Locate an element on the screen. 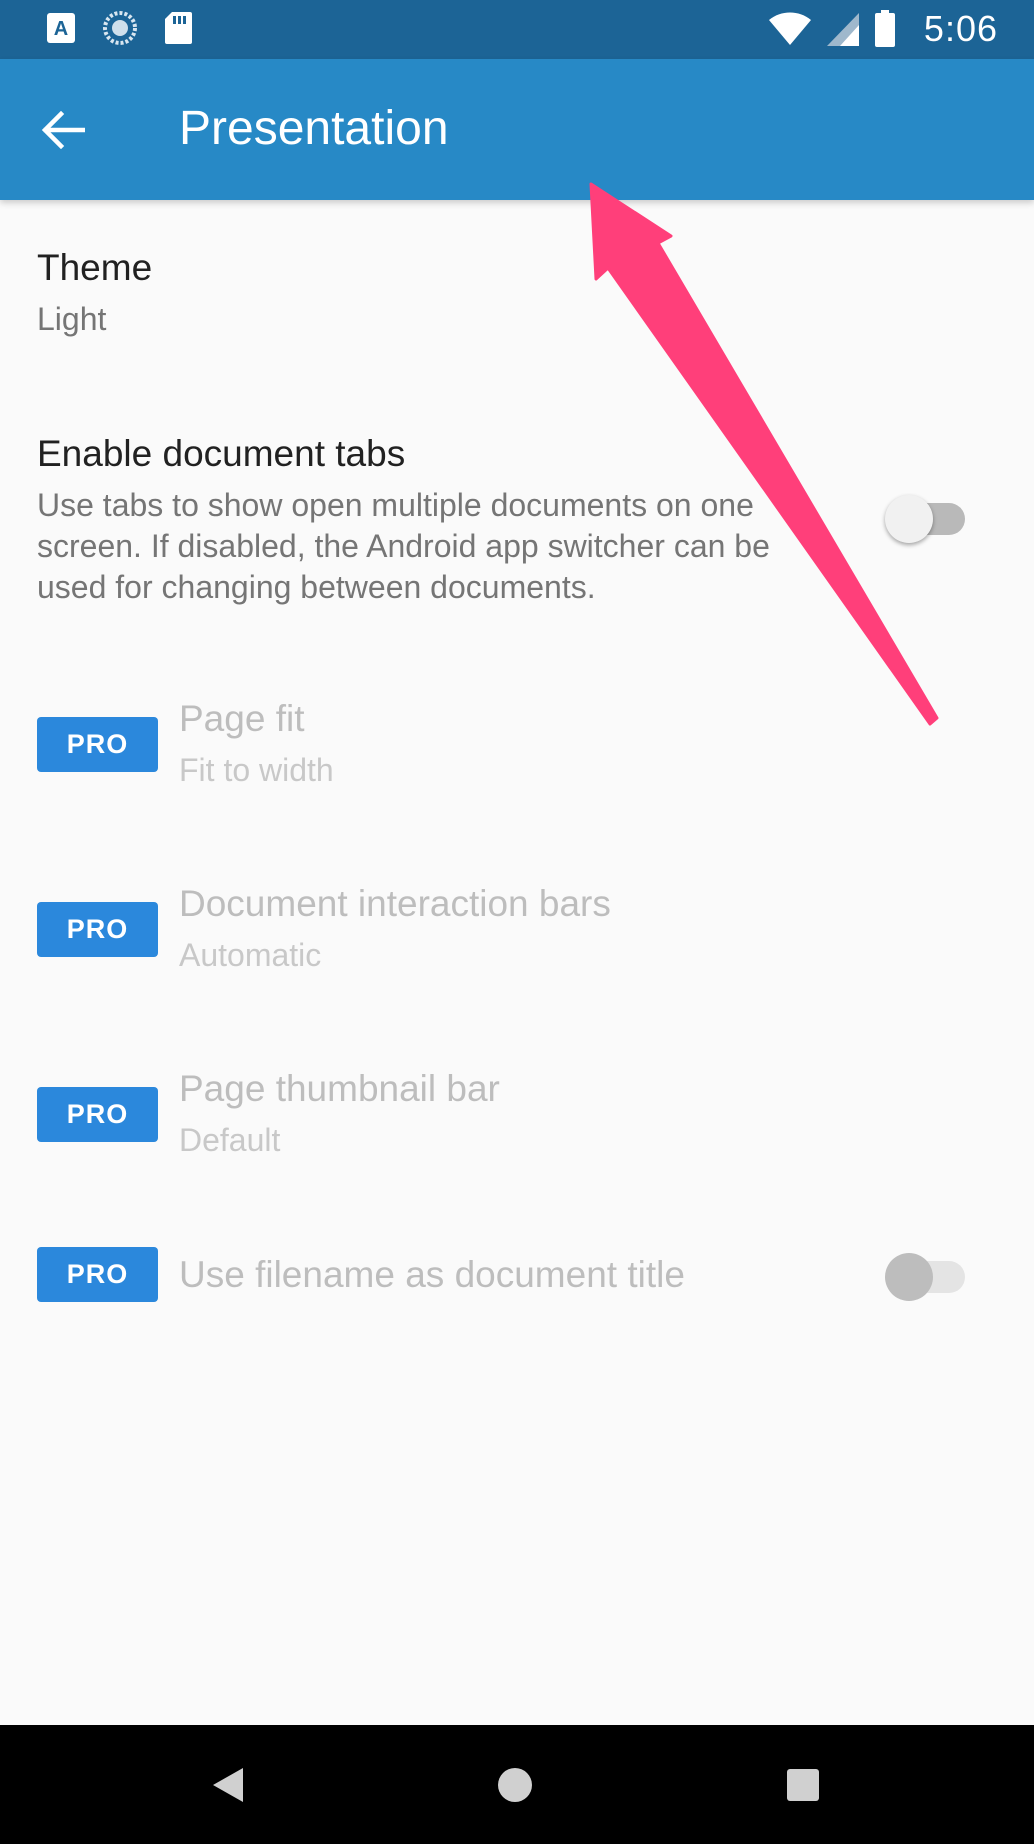 This screenshot has height=1844, width=1034. nav-recents-button is located at coordinates (803, 1784).